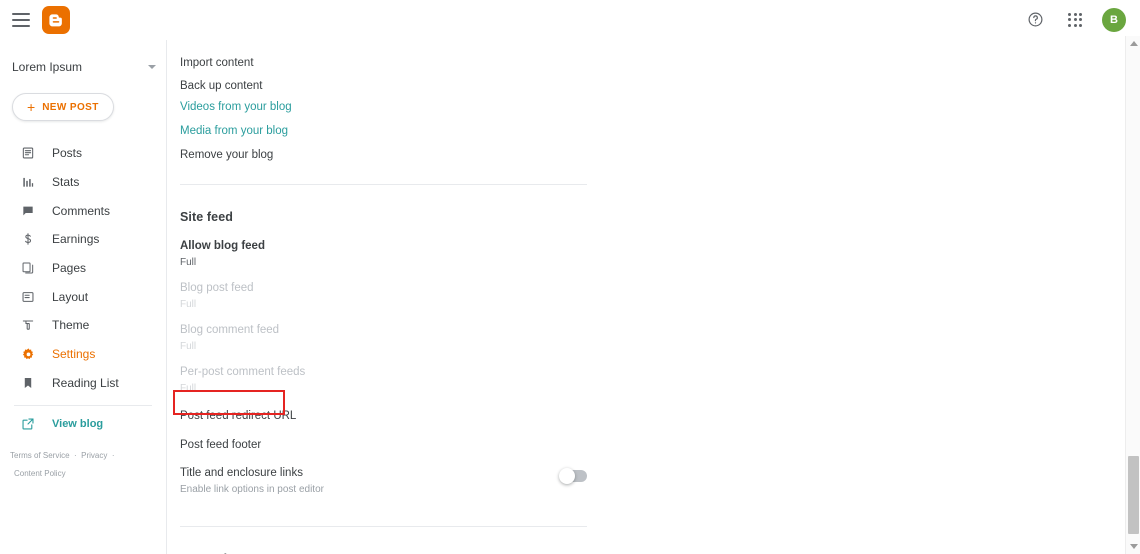  Describe the element at coordinates (67, 153) in the screenshot. I see `sidebar-item-label: Posts` at that location.